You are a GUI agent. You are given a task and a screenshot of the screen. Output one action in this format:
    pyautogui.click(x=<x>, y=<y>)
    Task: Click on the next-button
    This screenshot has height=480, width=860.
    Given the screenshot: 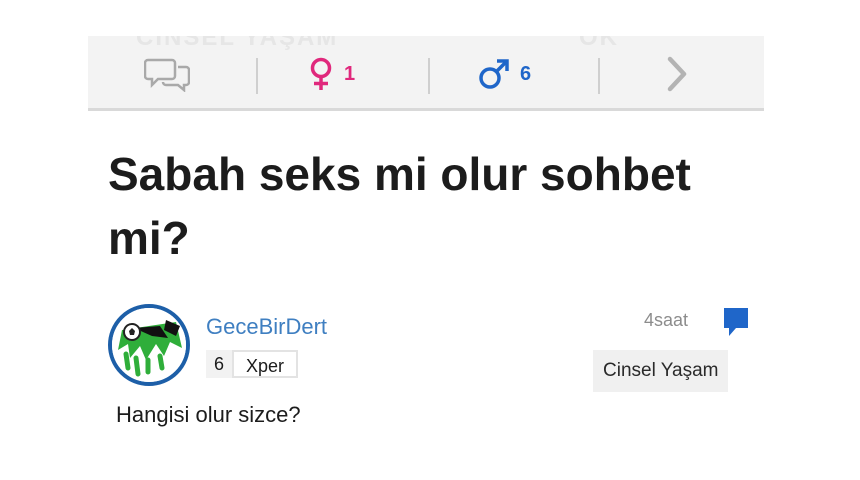 What is the action you would take?
    pyautogui.click(x=677, y=74)
    